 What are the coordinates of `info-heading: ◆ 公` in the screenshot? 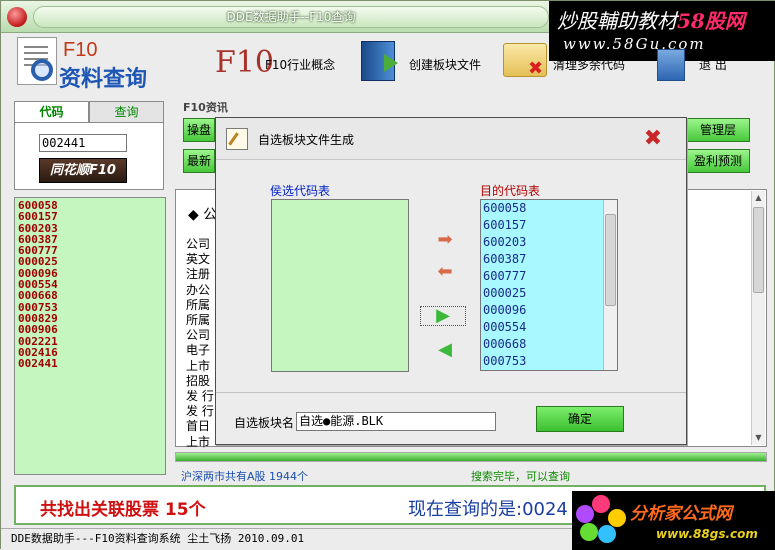 It's located at (203, 215).